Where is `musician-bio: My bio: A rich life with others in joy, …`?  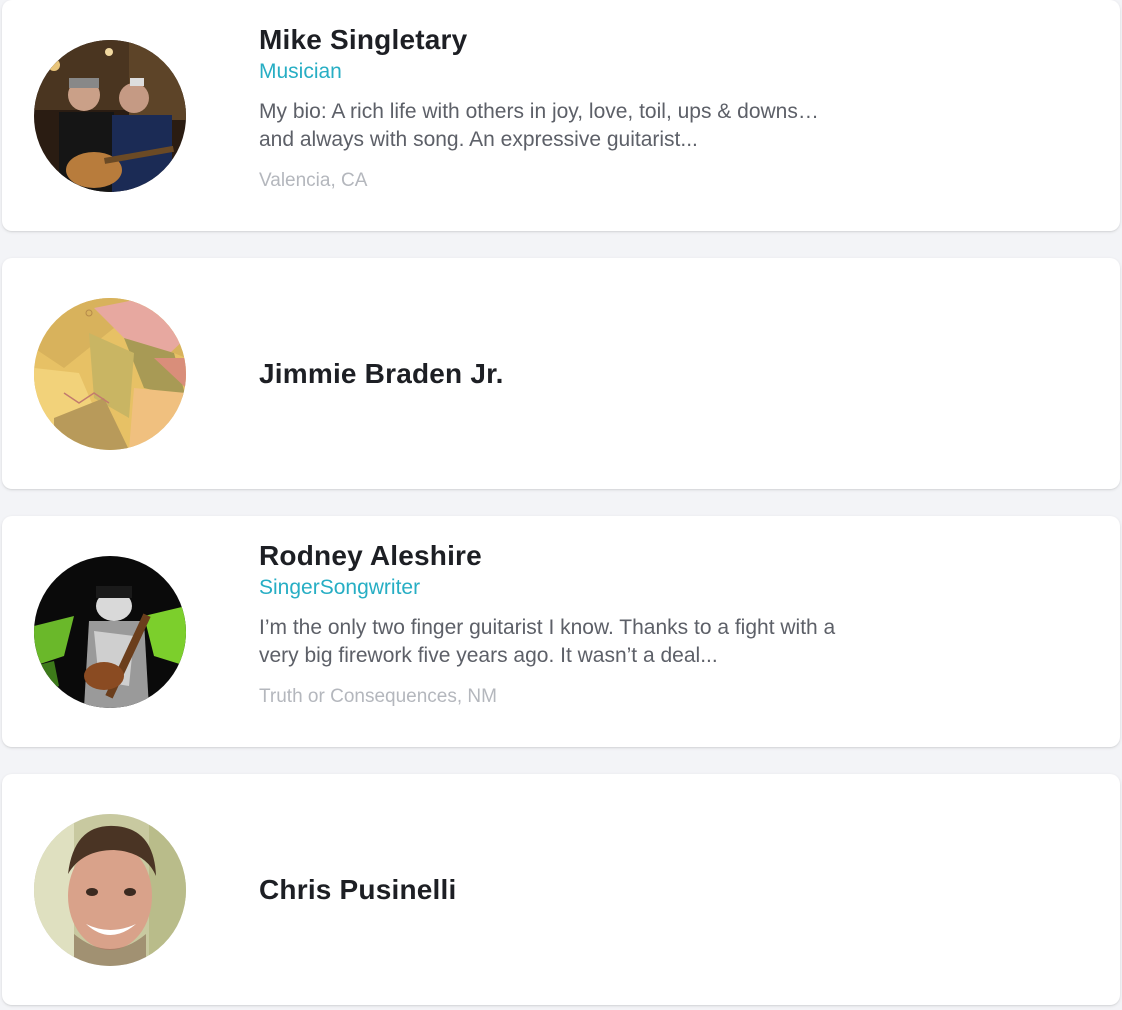 musician-bio: My bio: A rich life with others in joy, … is located at coordinates (539, 125).